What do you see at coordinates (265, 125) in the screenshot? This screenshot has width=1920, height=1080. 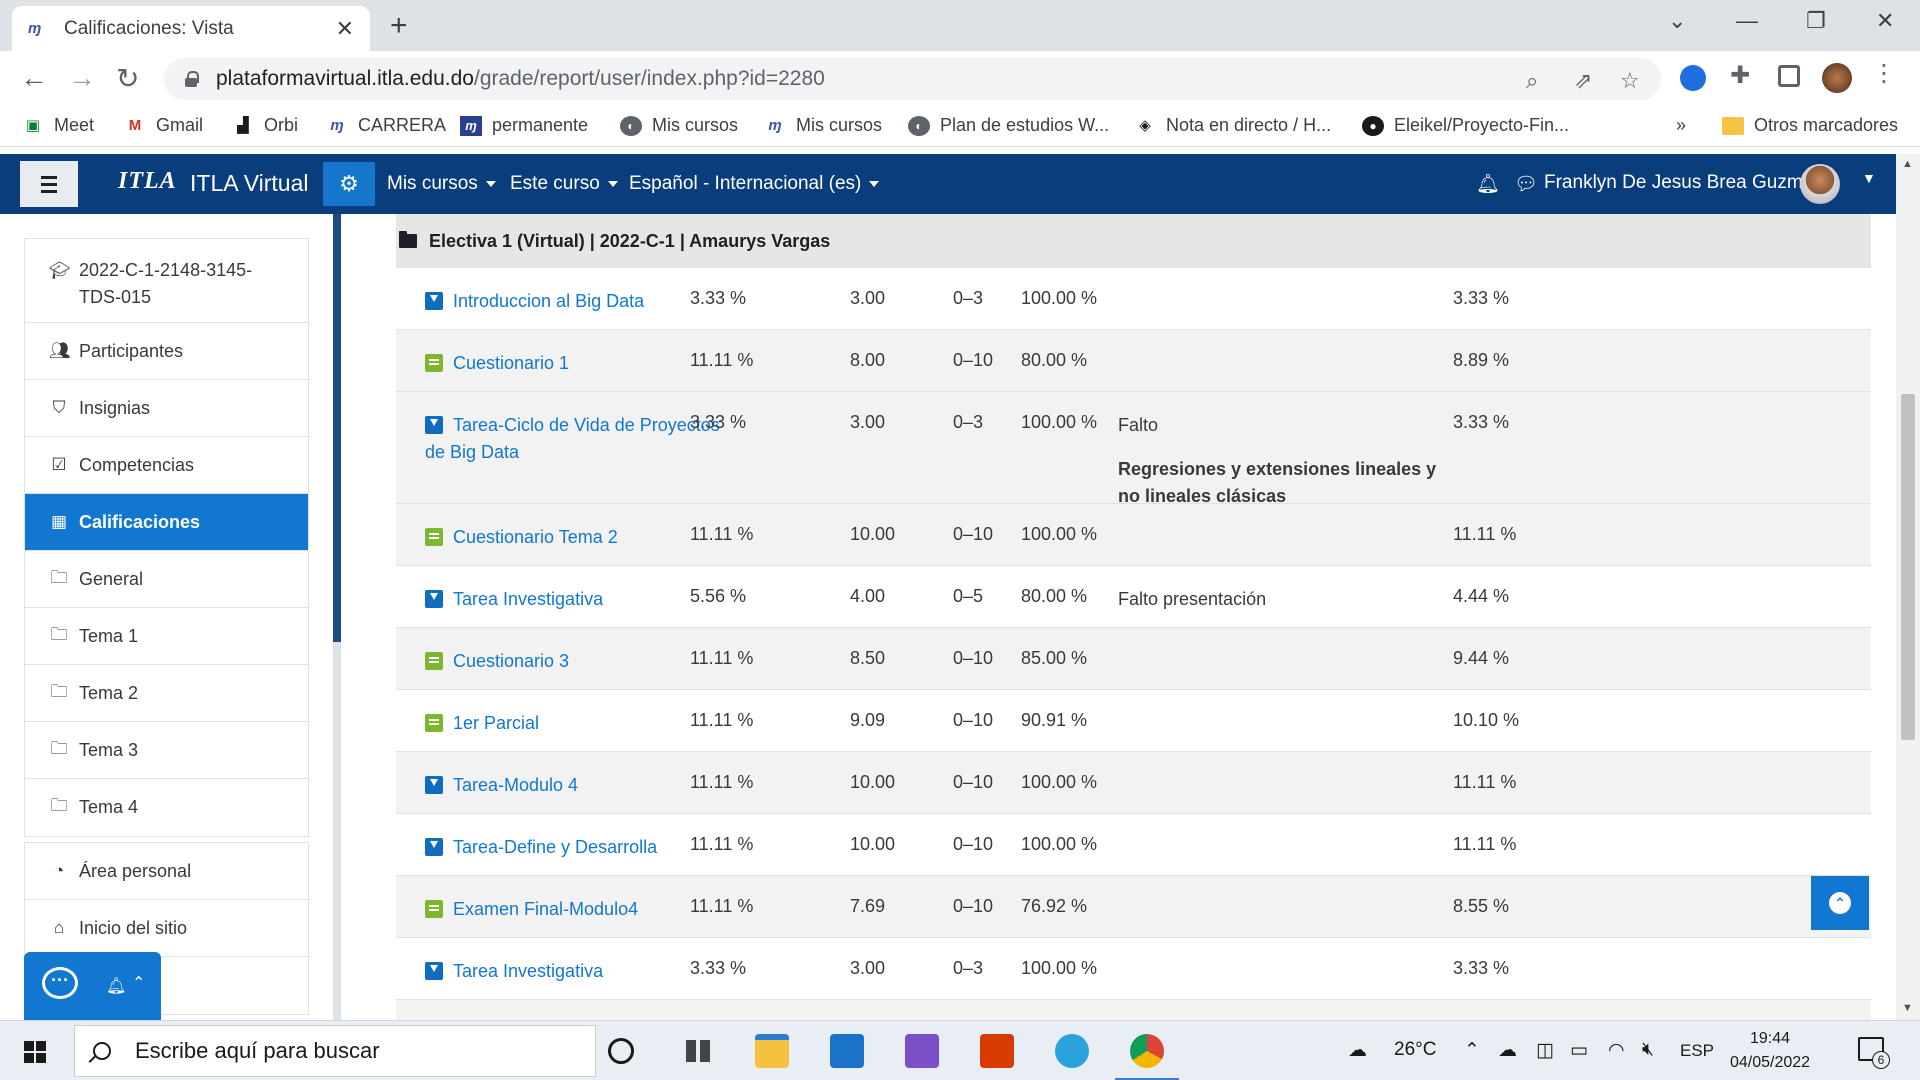 I see `bookmark-orbi: ▟ Orbi` at bounding box center [265, 125].